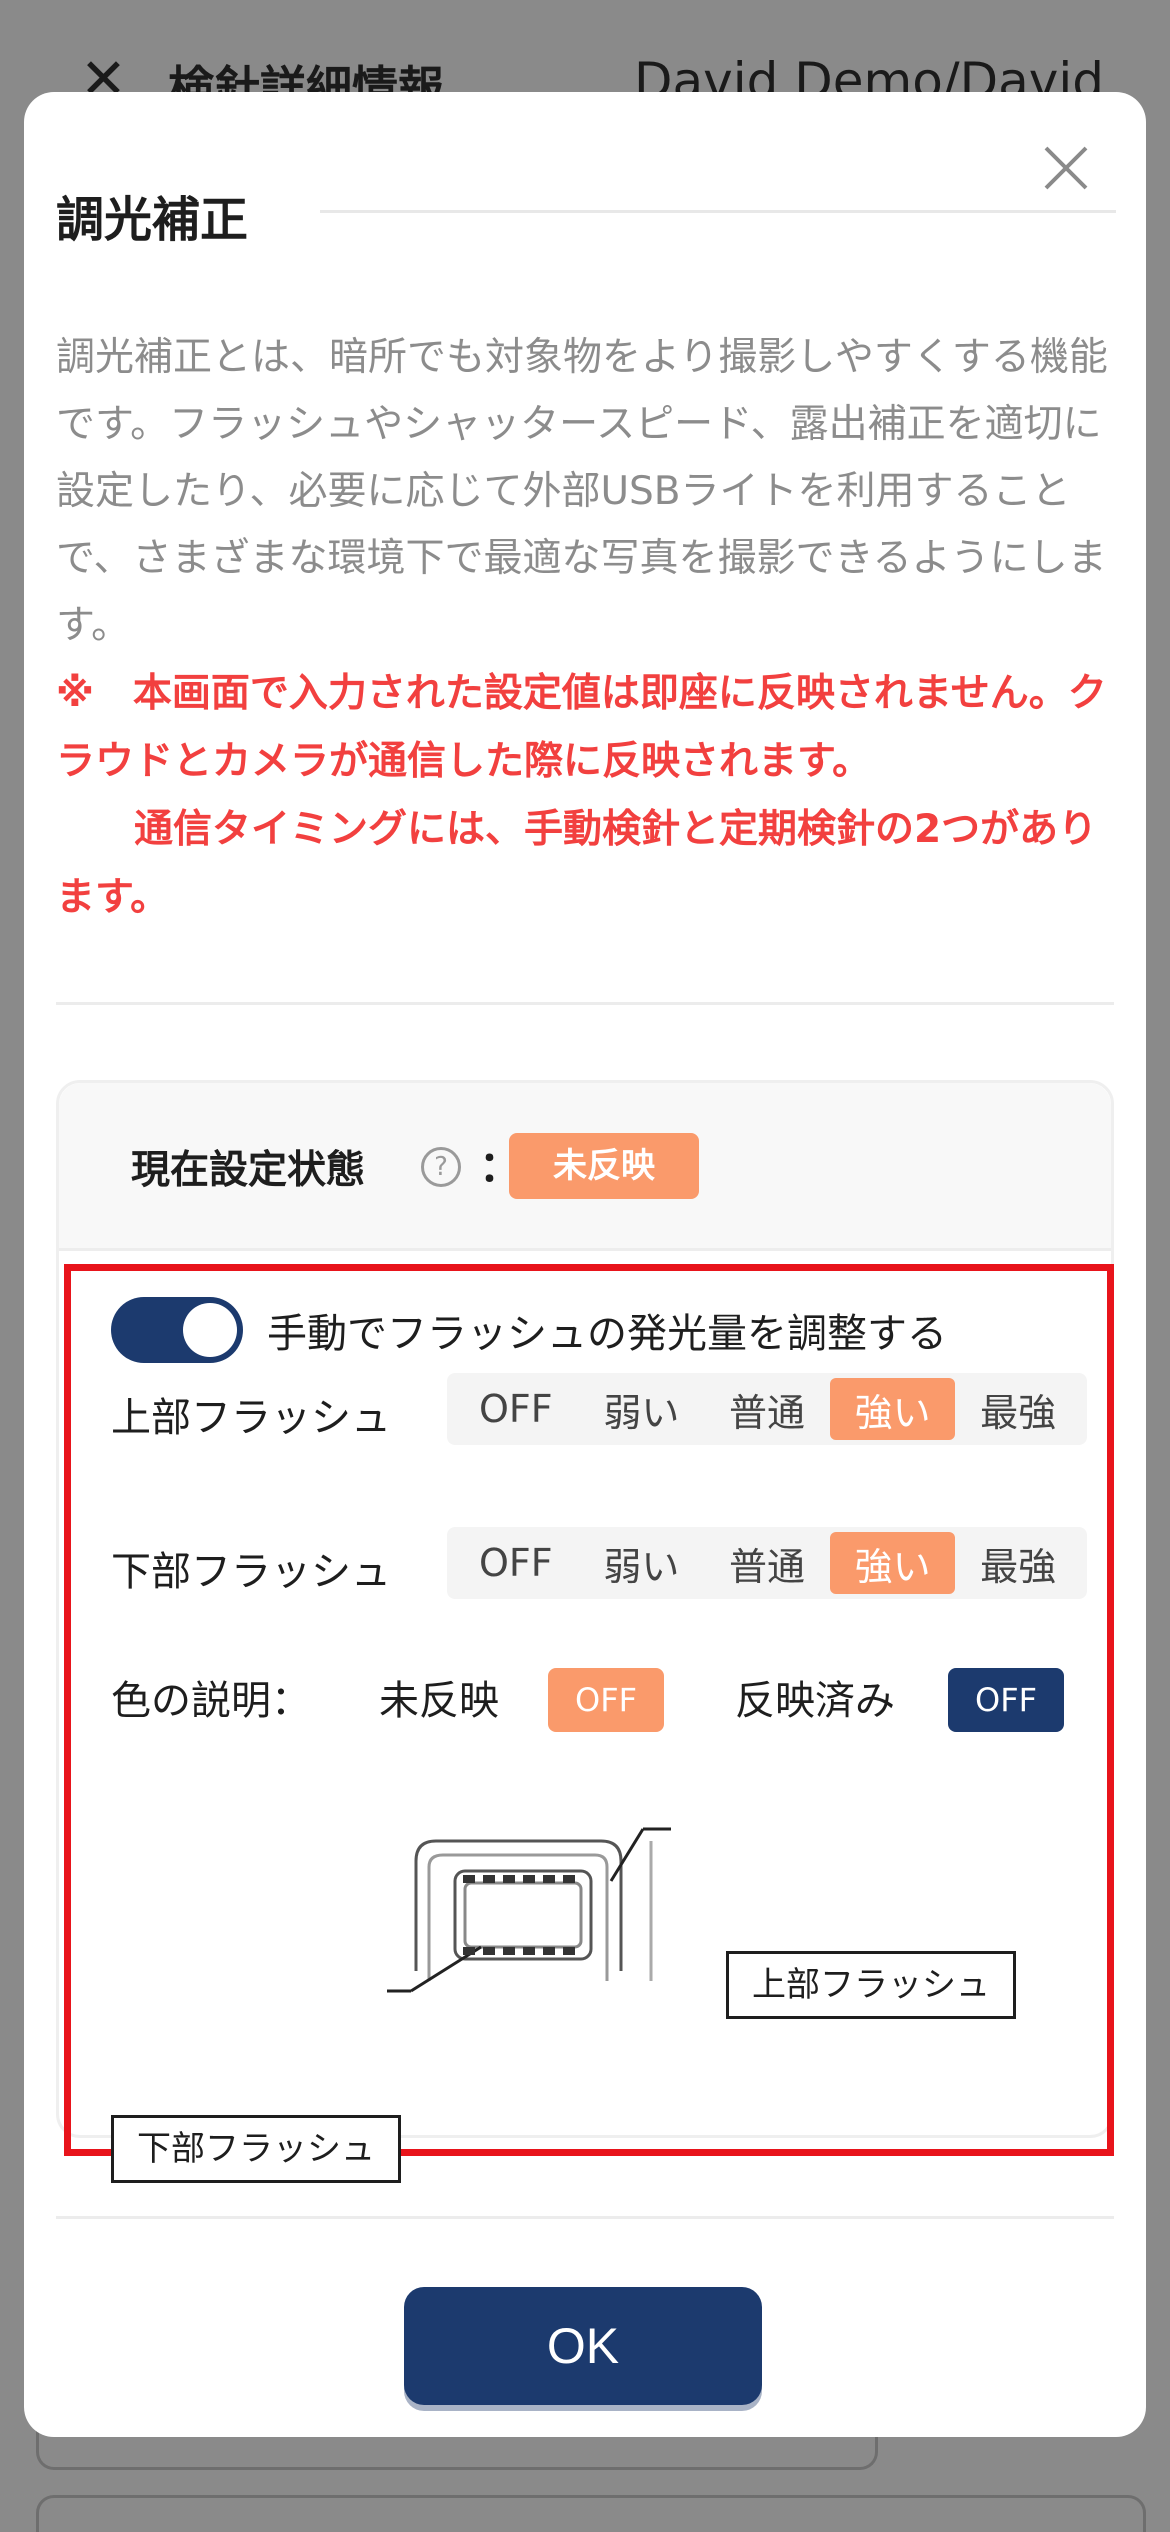 Image resolution: width=1170 pixels, height=2532 pixels. What do you see at coordinates (1066, 168) in the screenshot?
I see `close-icon` at bounding box center [1066, 168].